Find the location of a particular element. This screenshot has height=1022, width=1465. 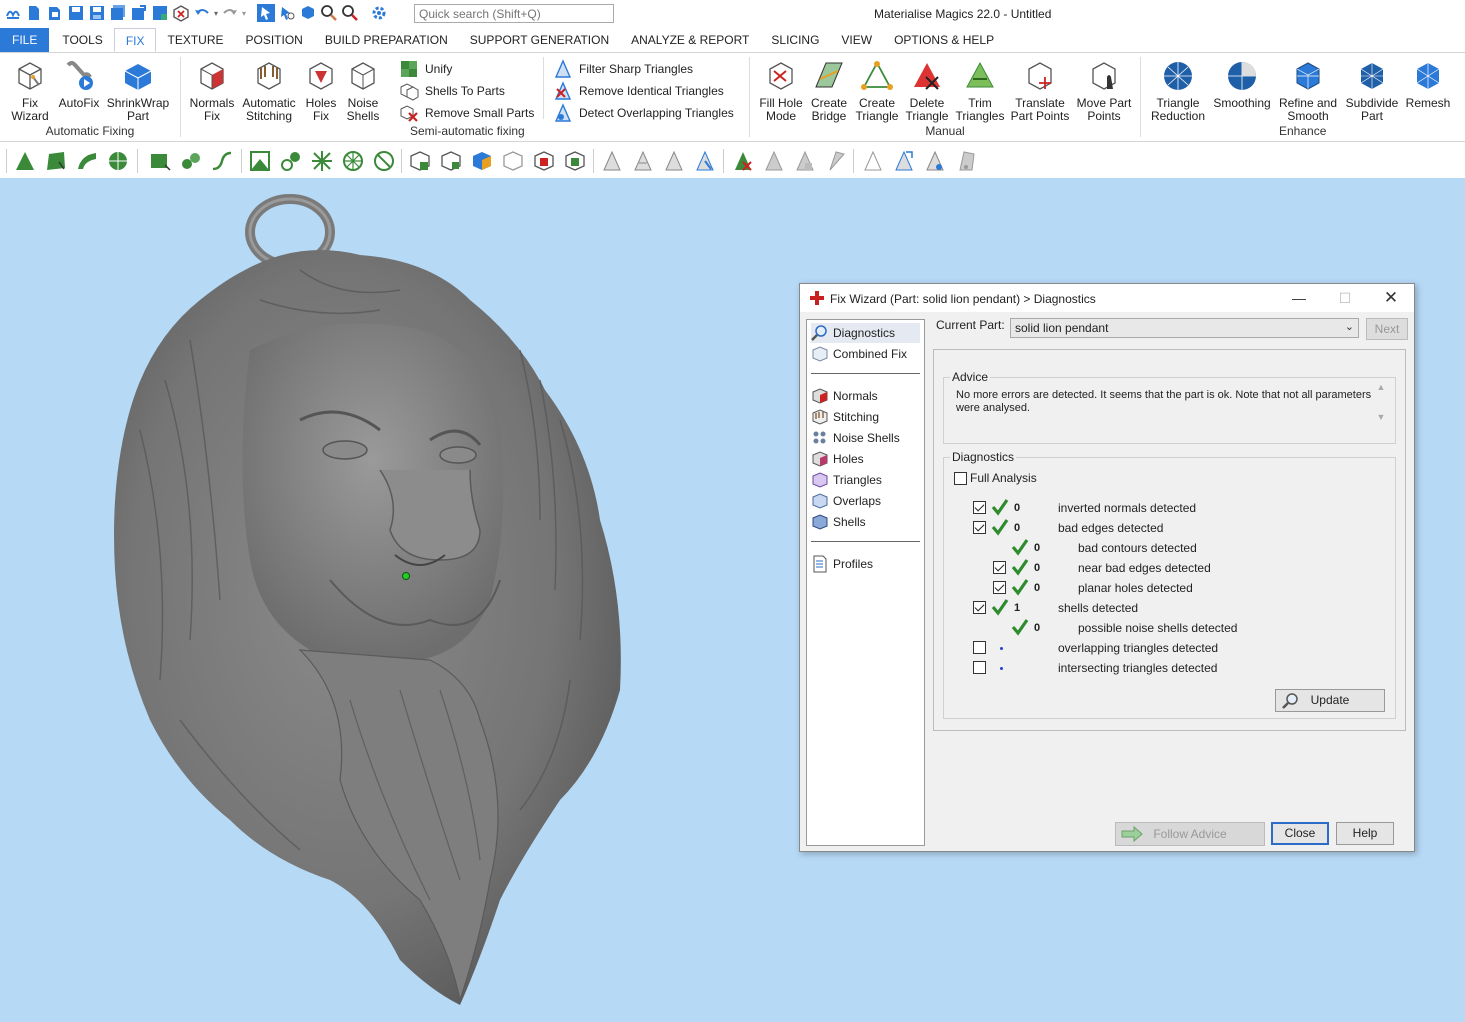

redo-icon is located at coordinates (230, 13).